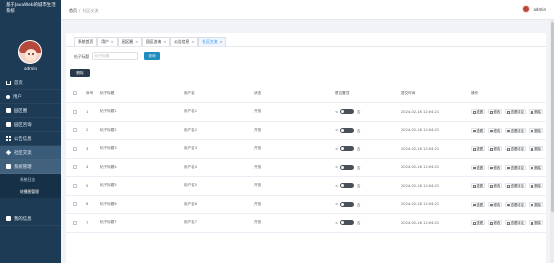 The image size is (554, 263). I want to click on action-label: 查看, so click(480, 204).